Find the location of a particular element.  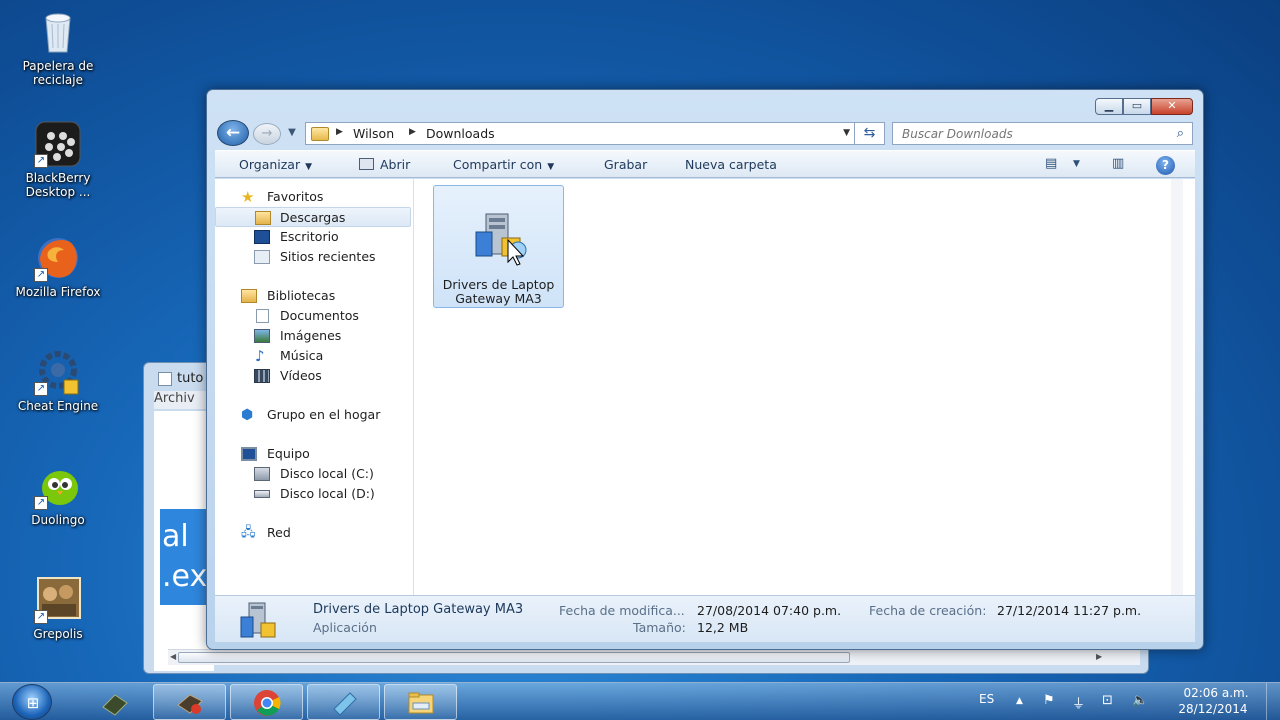

search-box: ⌕ is located at coordinates (1042, 133).